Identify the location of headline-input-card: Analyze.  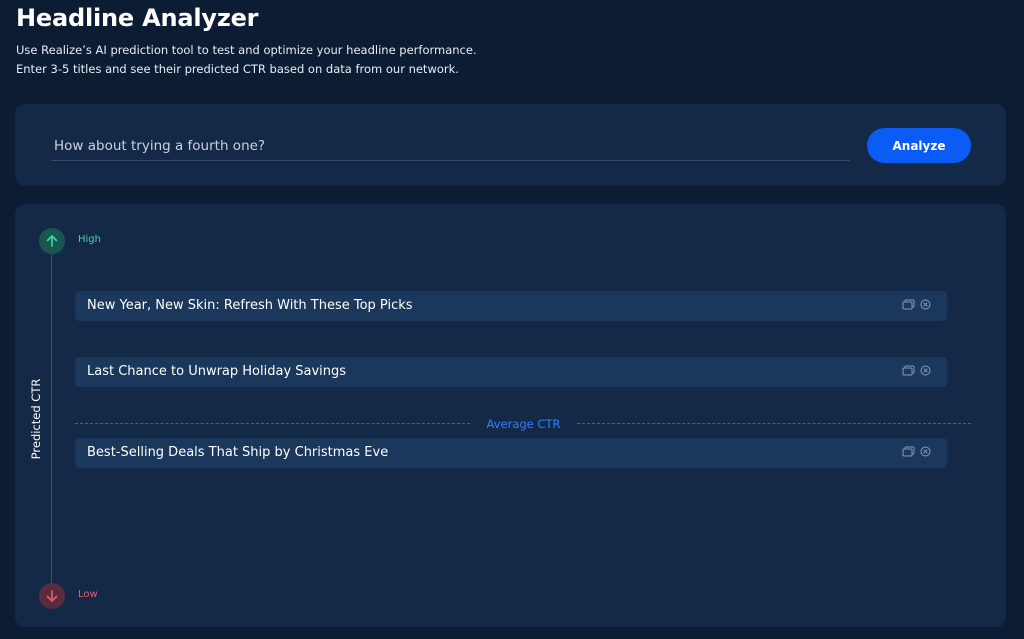
(510, 145).